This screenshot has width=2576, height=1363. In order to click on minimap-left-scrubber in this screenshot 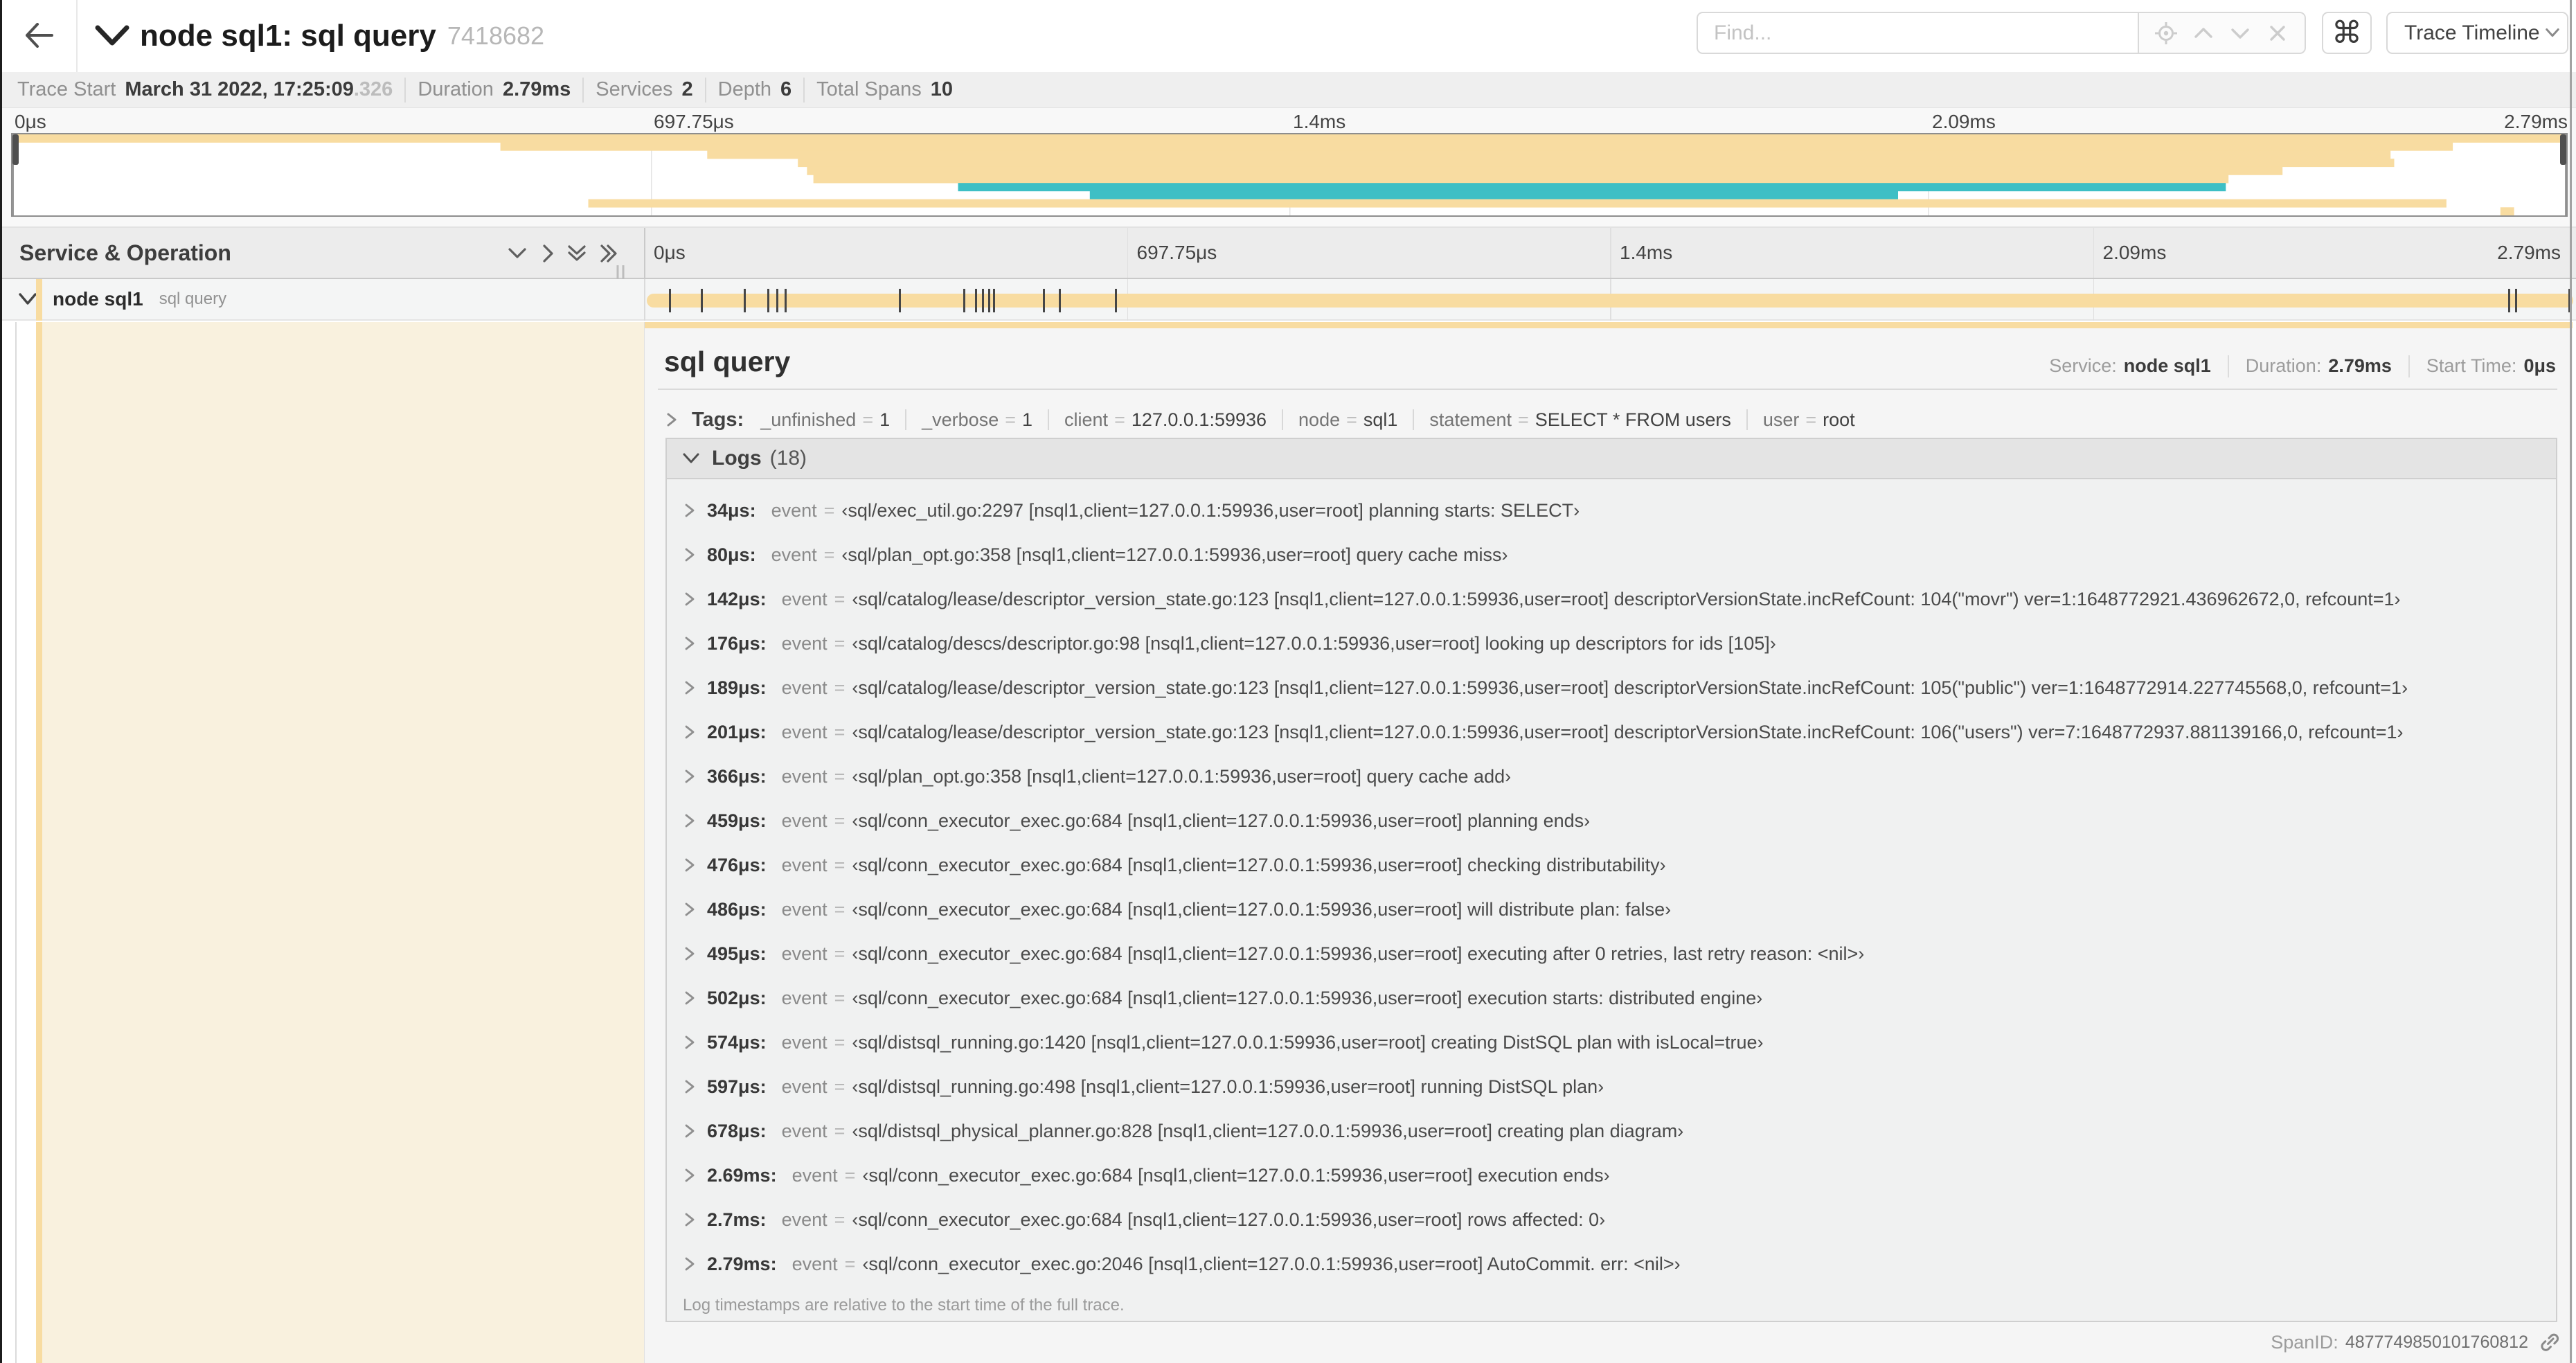, I will do `click(16, 174)`.